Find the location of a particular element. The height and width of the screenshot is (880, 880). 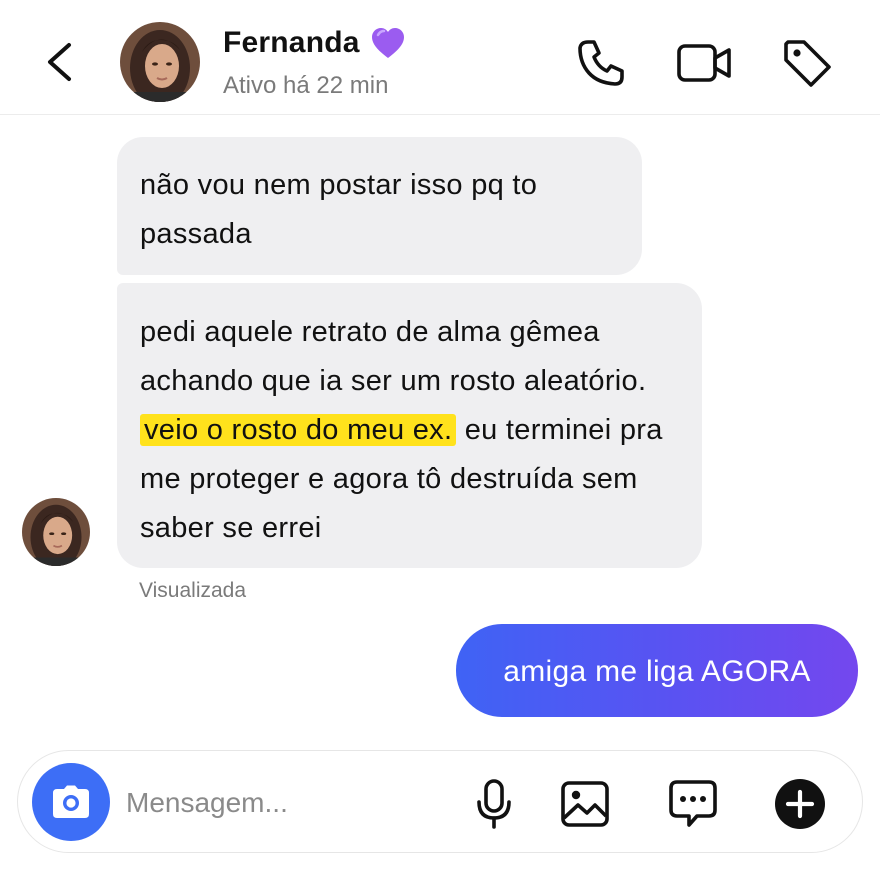

seen-indicator: Visualizada is located at coordinates (193, 590).